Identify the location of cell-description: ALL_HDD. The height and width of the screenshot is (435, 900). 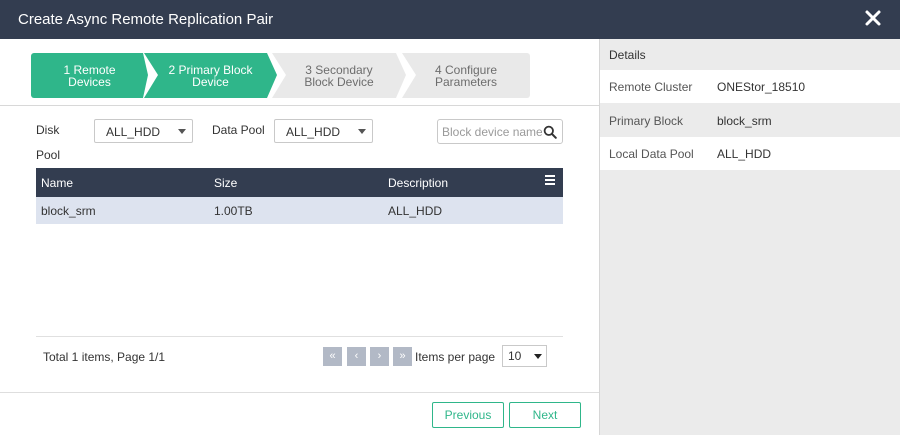
(415, 211).